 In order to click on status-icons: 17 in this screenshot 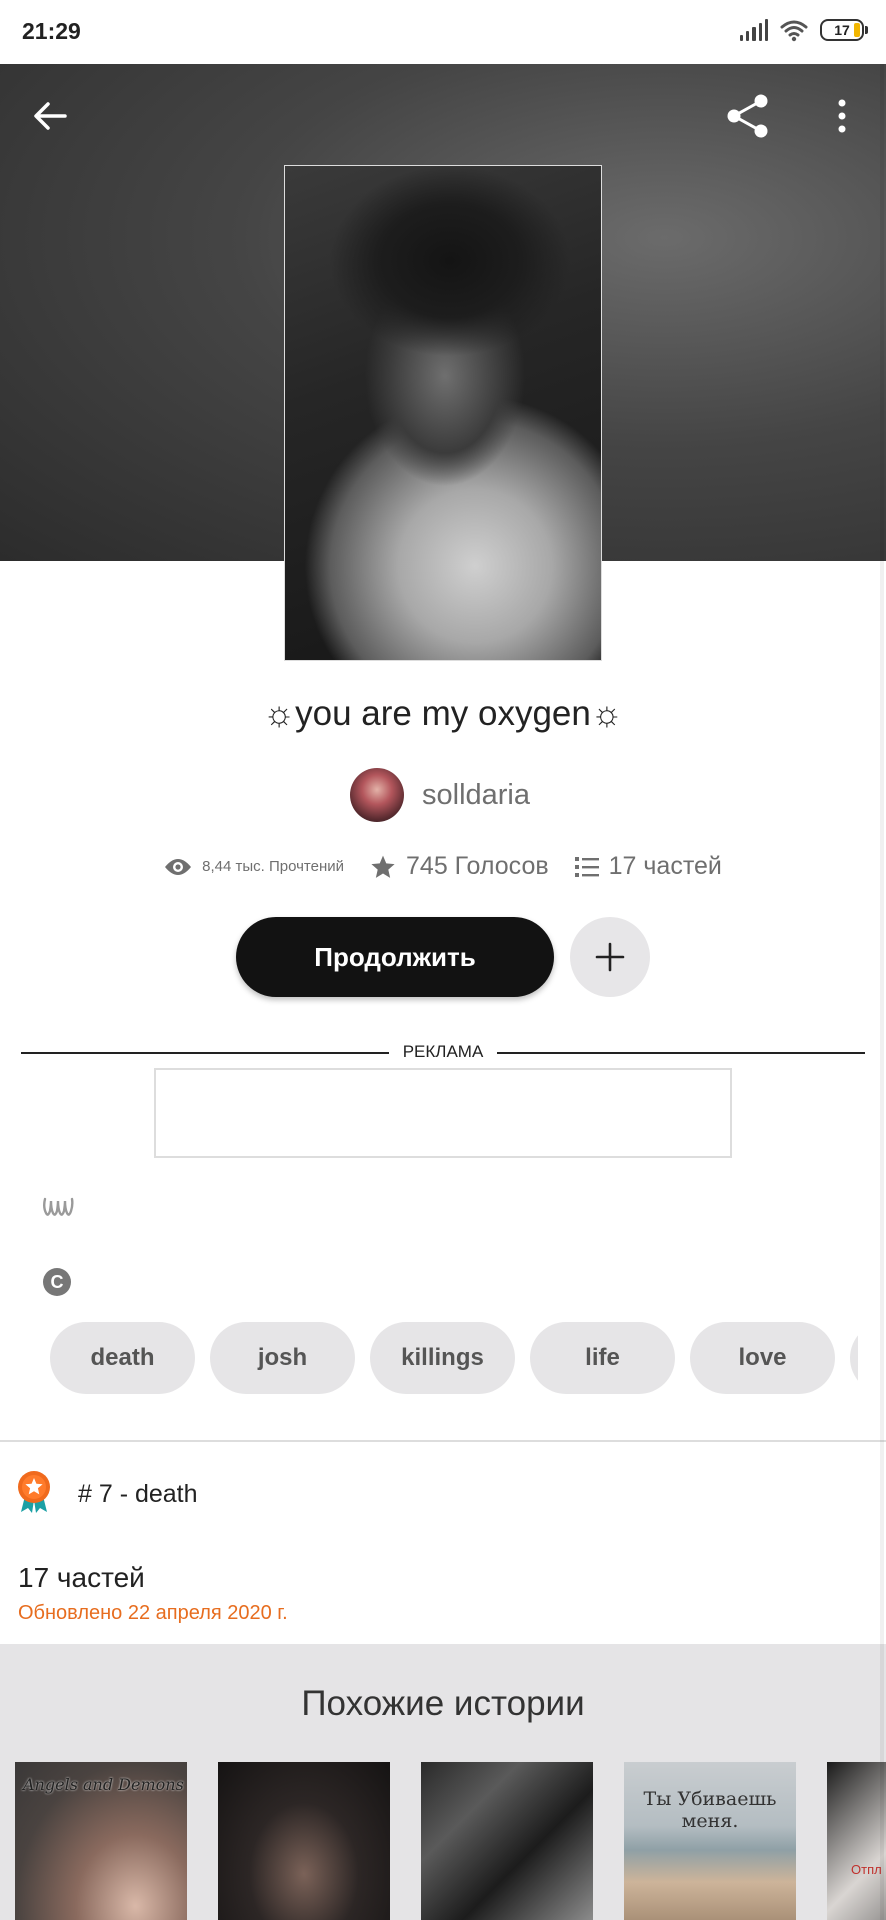, I will do `click(804, 30)`.